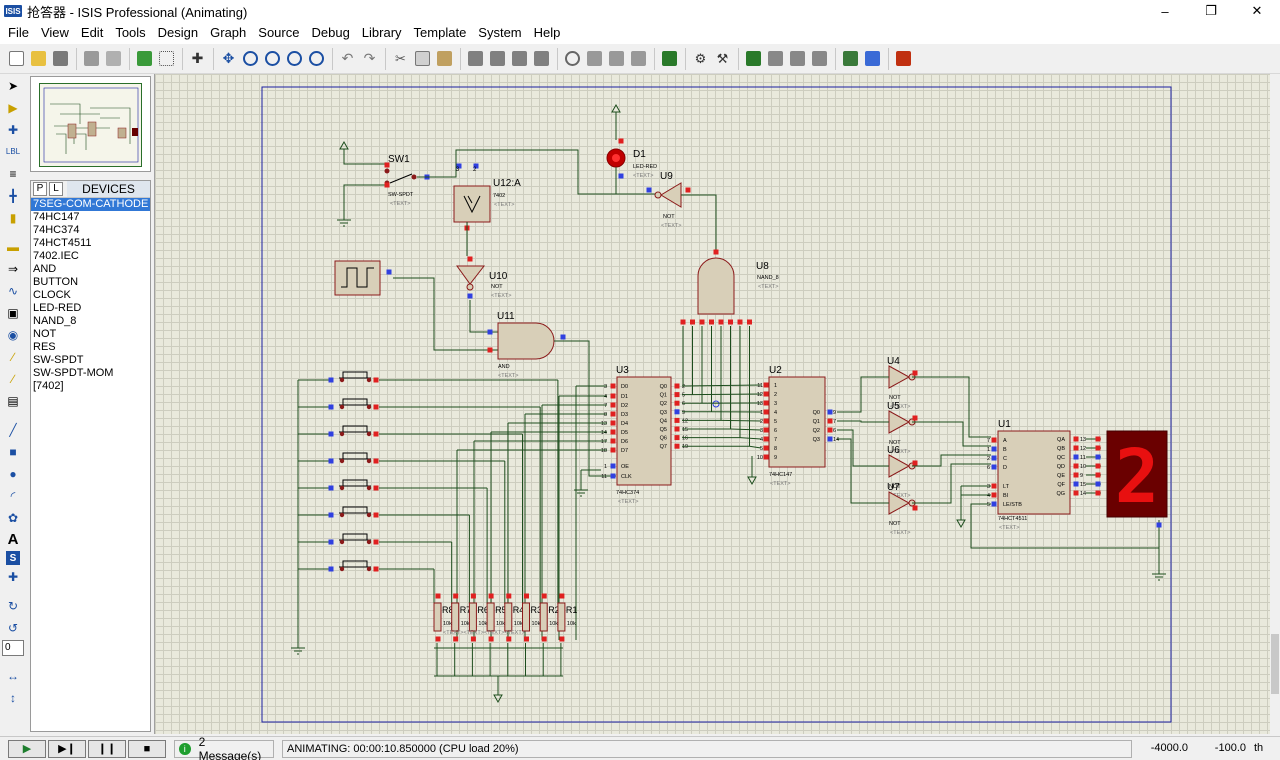  What do you see at coordinates (67, 748) in the screenshot?
I see `step-button: ▶❙` at bounding box center [67, 748].